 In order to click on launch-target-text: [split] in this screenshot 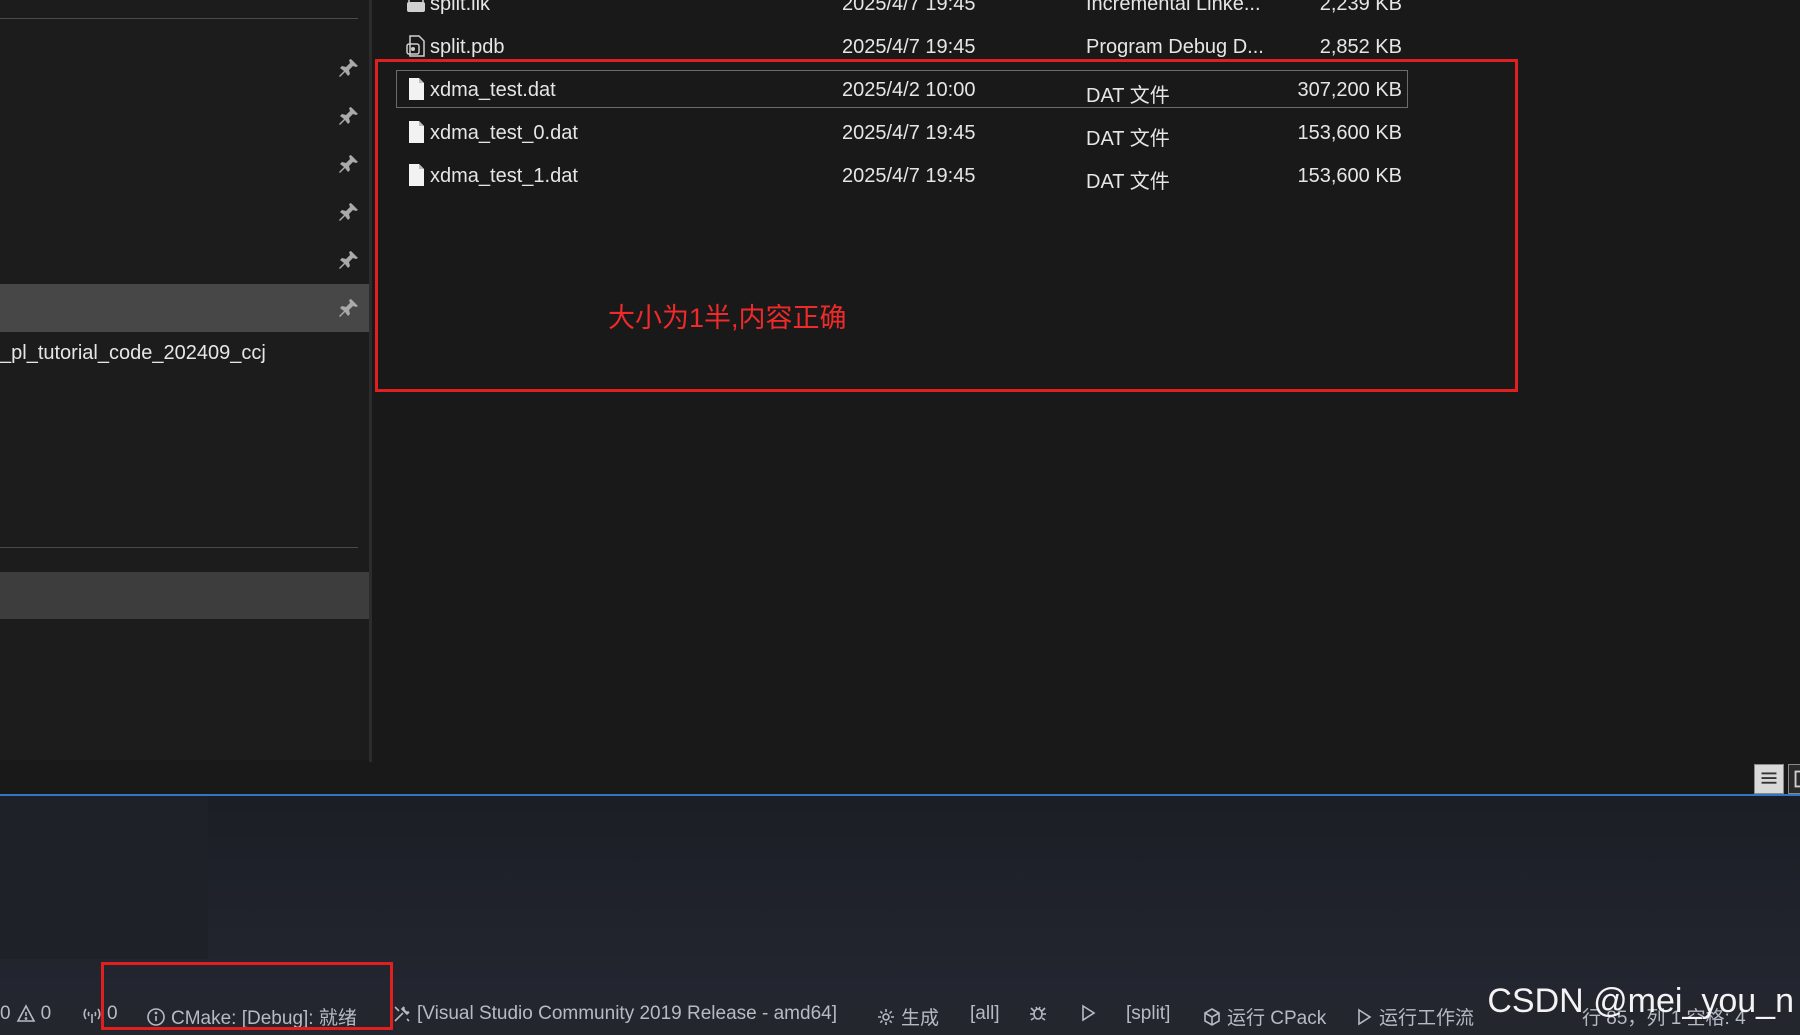, I will do `click(1148, 1013)`.